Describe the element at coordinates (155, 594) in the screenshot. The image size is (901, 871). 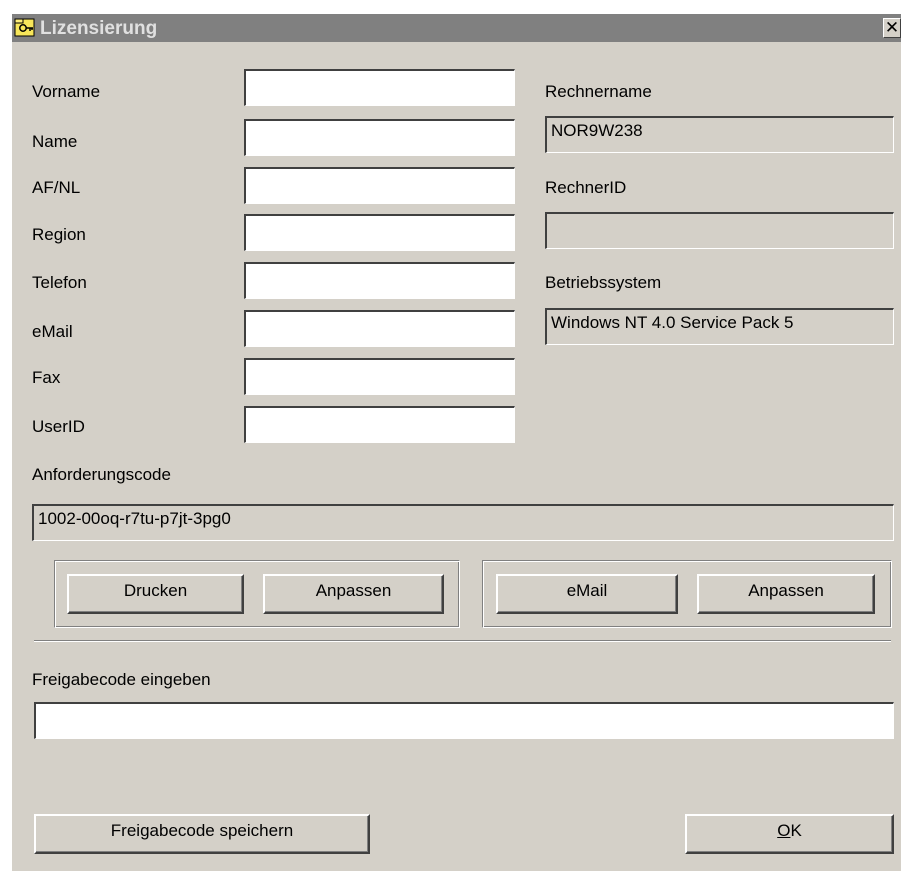
I see `print-button: Drucken` at that location.